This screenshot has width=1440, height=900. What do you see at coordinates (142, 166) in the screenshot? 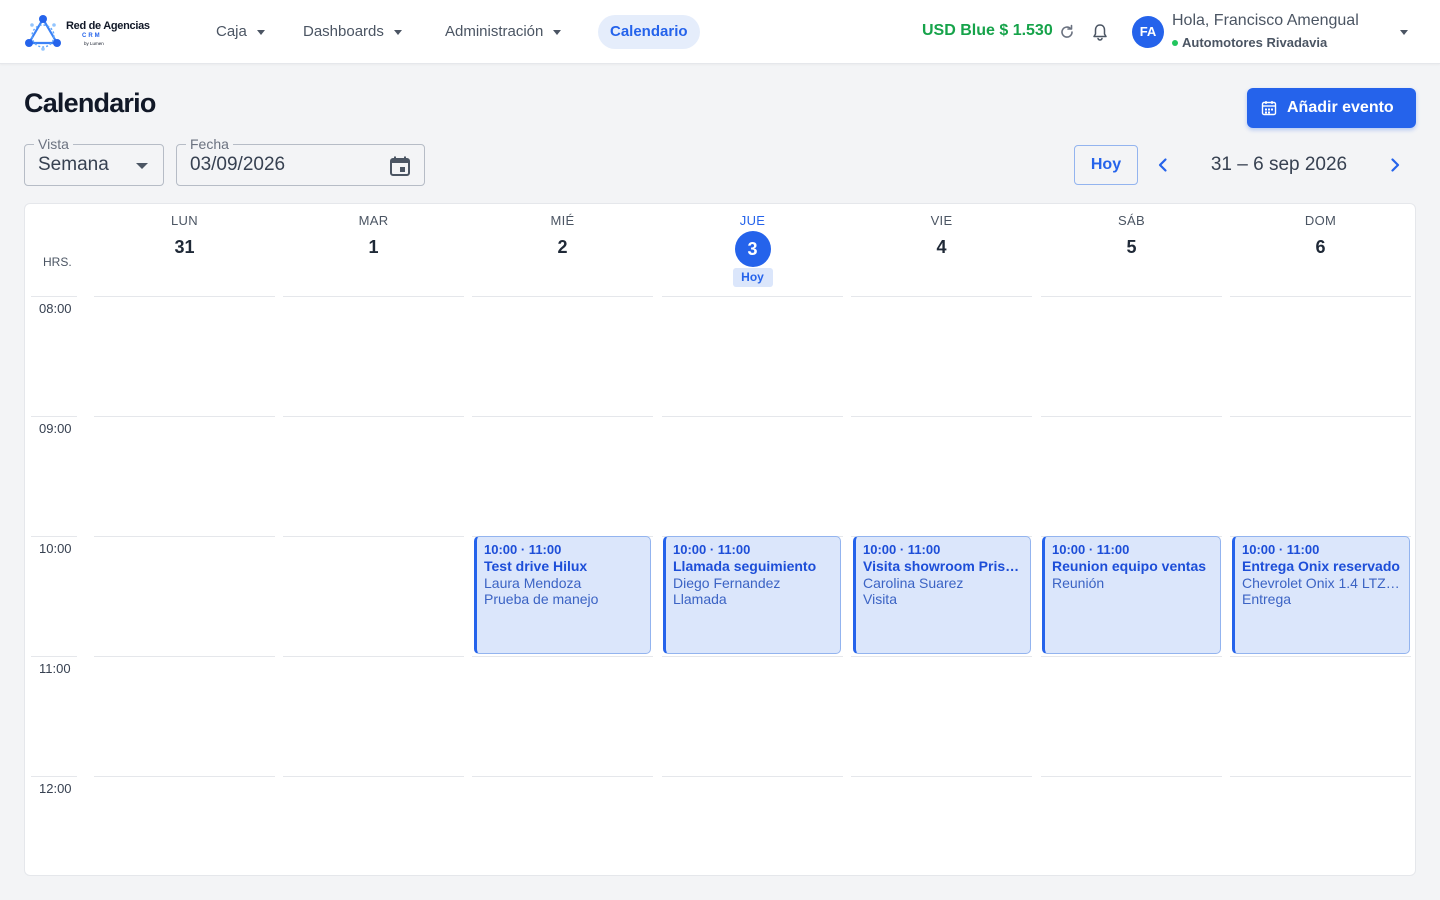
I see `dropdown-arrow-icon` at bounding box center [142, 166].